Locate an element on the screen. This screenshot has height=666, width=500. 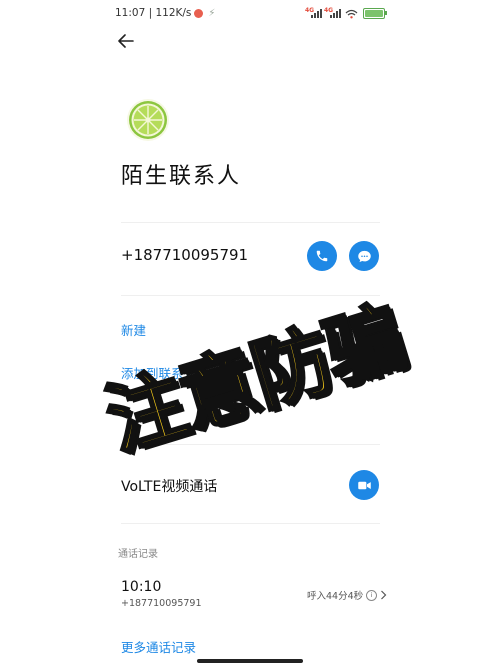
status-right: 4G 4G is located at coordinates (346, 13).